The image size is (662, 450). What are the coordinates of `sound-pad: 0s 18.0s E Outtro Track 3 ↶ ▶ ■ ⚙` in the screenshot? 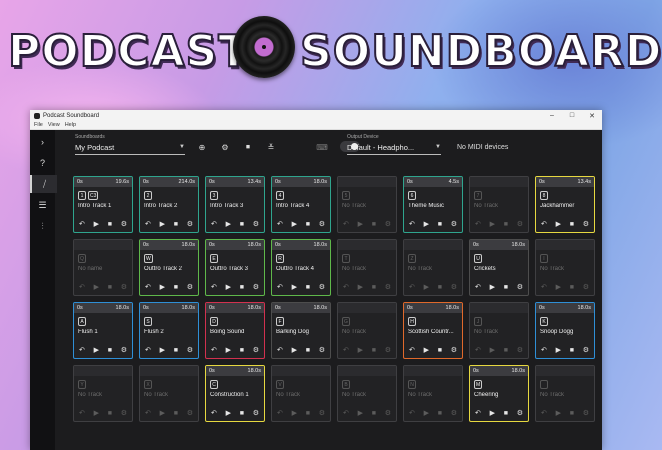 It's located at (235, 267).